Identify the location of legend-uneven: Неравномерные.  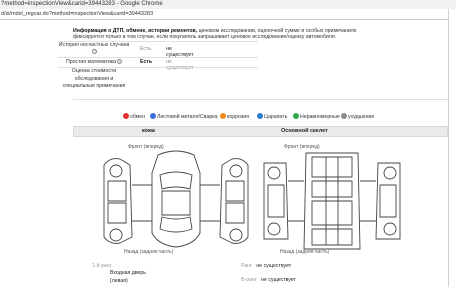
(316, 116).